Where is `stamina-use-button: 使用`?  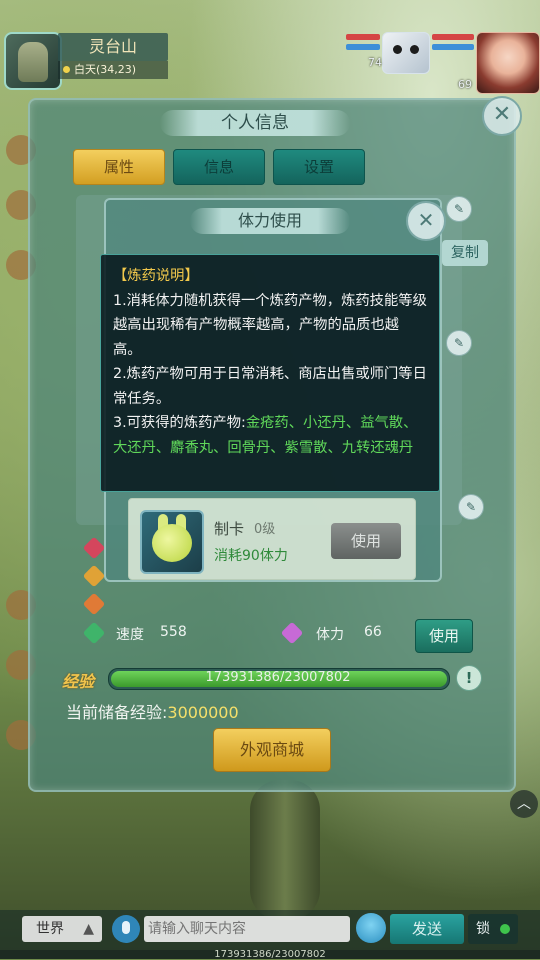 stamina-use-button: 使用 is located at coordinates (444, 636).